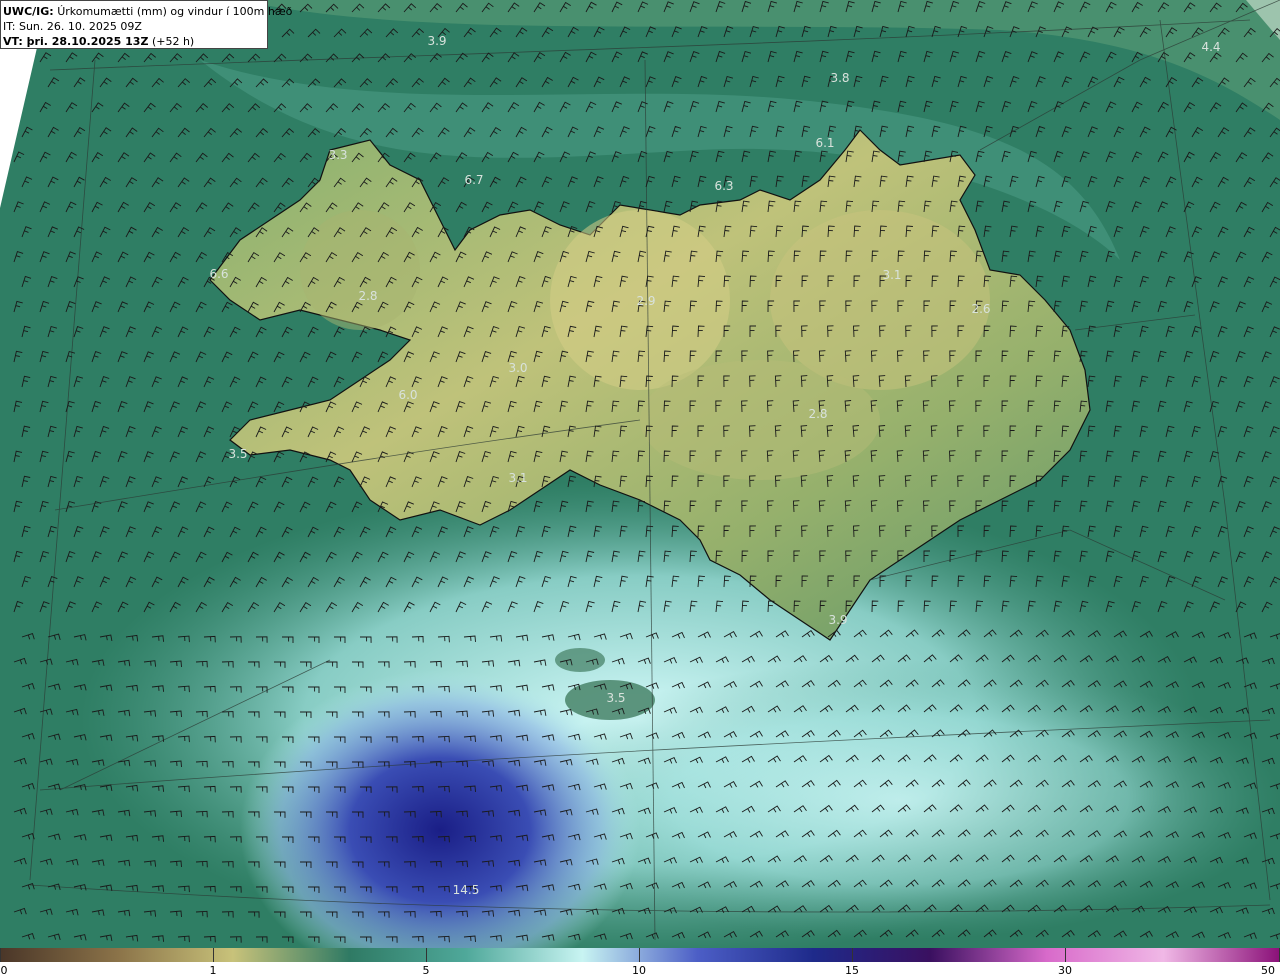 Image resolution: width=1280 pixels, height=978 pixels. What do you see at coordinates (646, 301) in the screenshot?
I see `value-label: 2.9` at bounding box center [646, 301].